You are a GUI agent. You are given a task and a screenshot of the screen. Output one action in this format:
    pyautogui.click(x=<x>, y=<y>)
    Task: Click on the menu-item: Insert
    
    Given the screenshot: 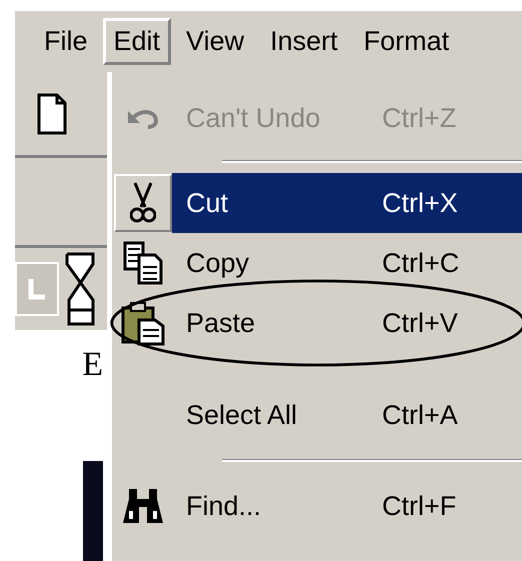 What is the action you would take?
    pyautogui.click(x=304, y=42)
    